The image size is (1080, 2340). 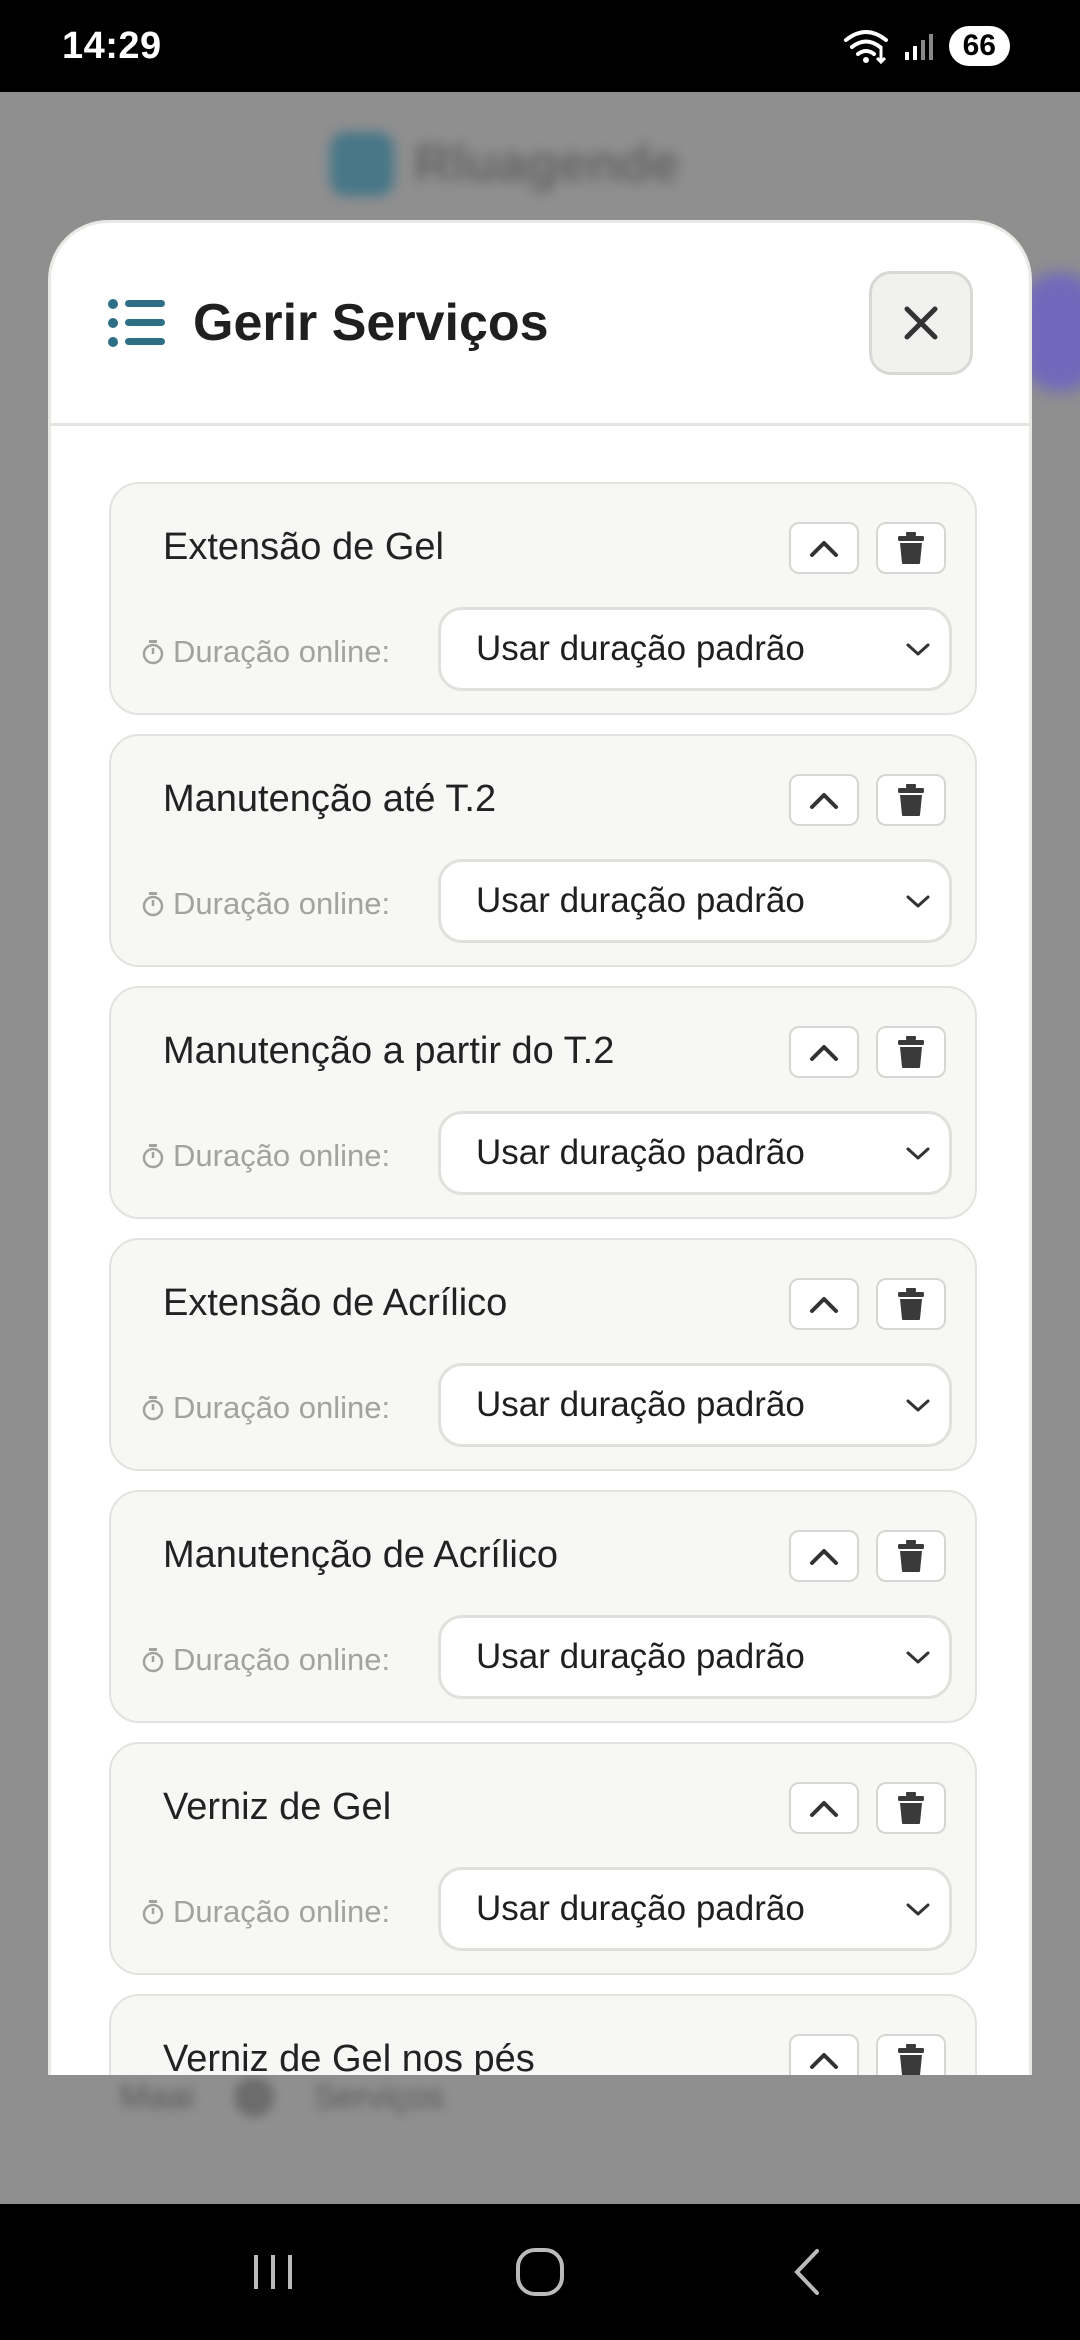 What do you see at coordinates (865, 47) in the screenshot?
I see `wifi-icon` at bounding box center [865, 47].